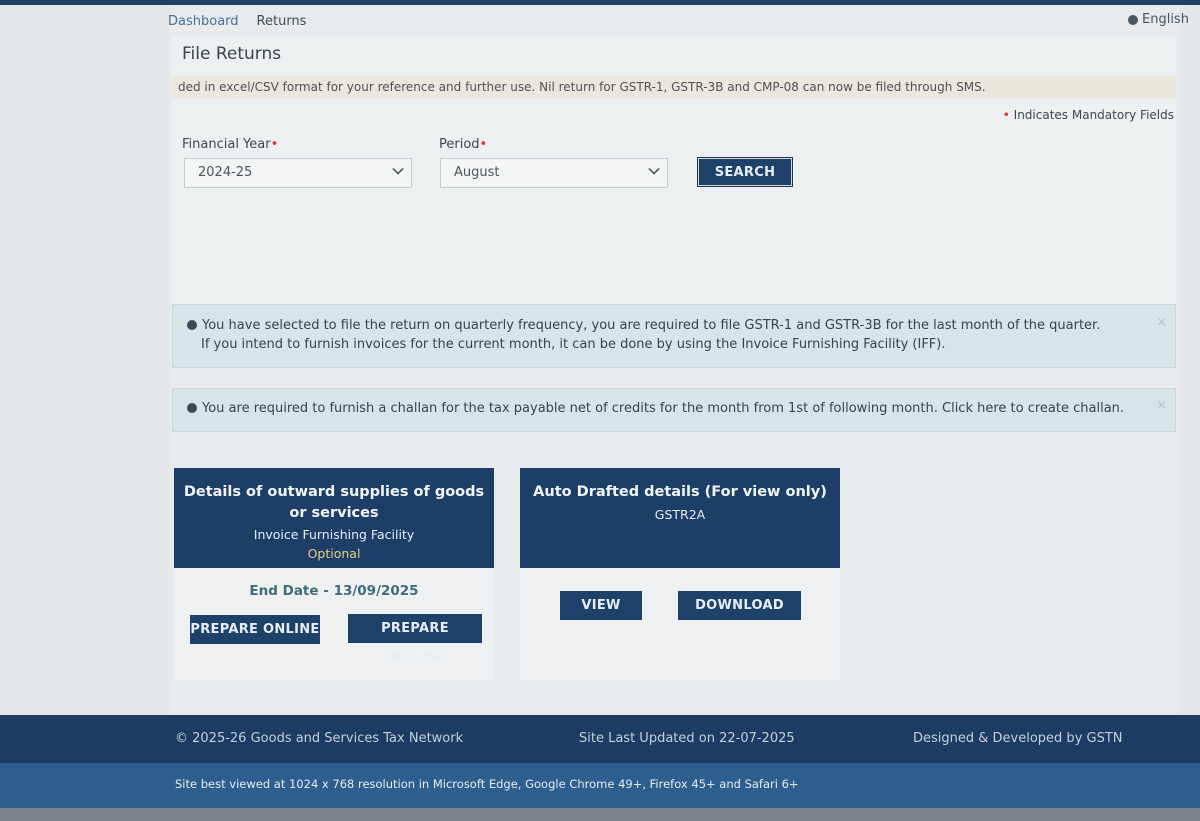  I want to click on card-title: Auto Drafted details (For view only), so click(680, 492).